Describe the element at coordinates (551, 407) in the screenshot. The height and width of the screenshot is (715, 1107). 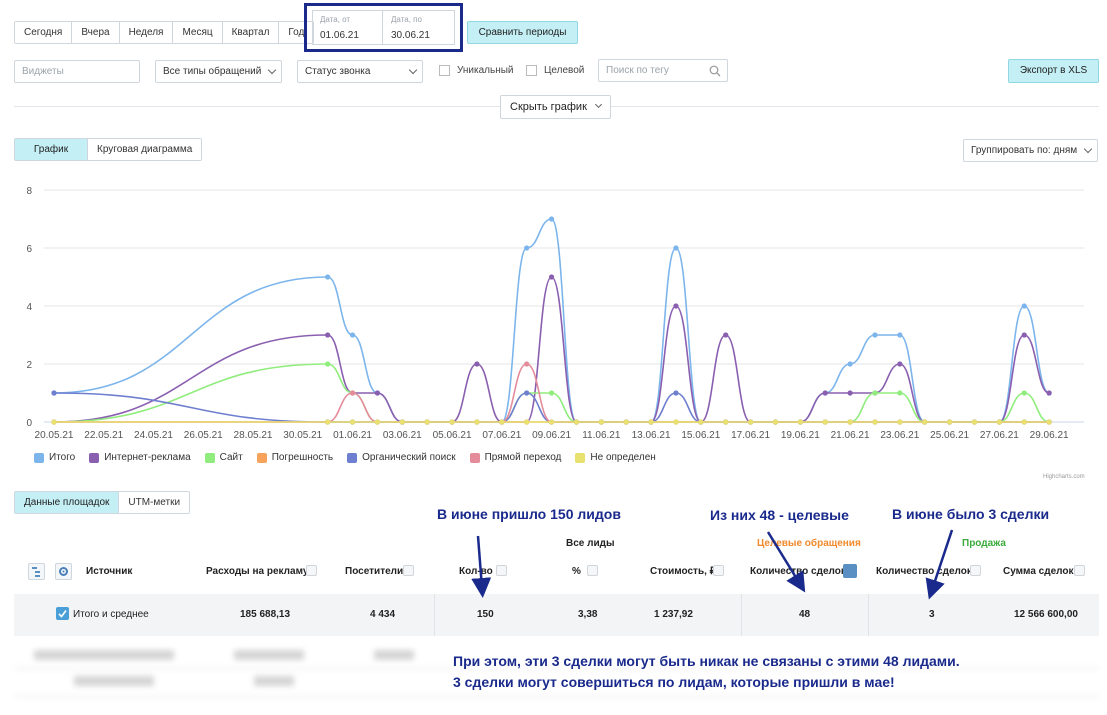
I see `series-line` at that location.